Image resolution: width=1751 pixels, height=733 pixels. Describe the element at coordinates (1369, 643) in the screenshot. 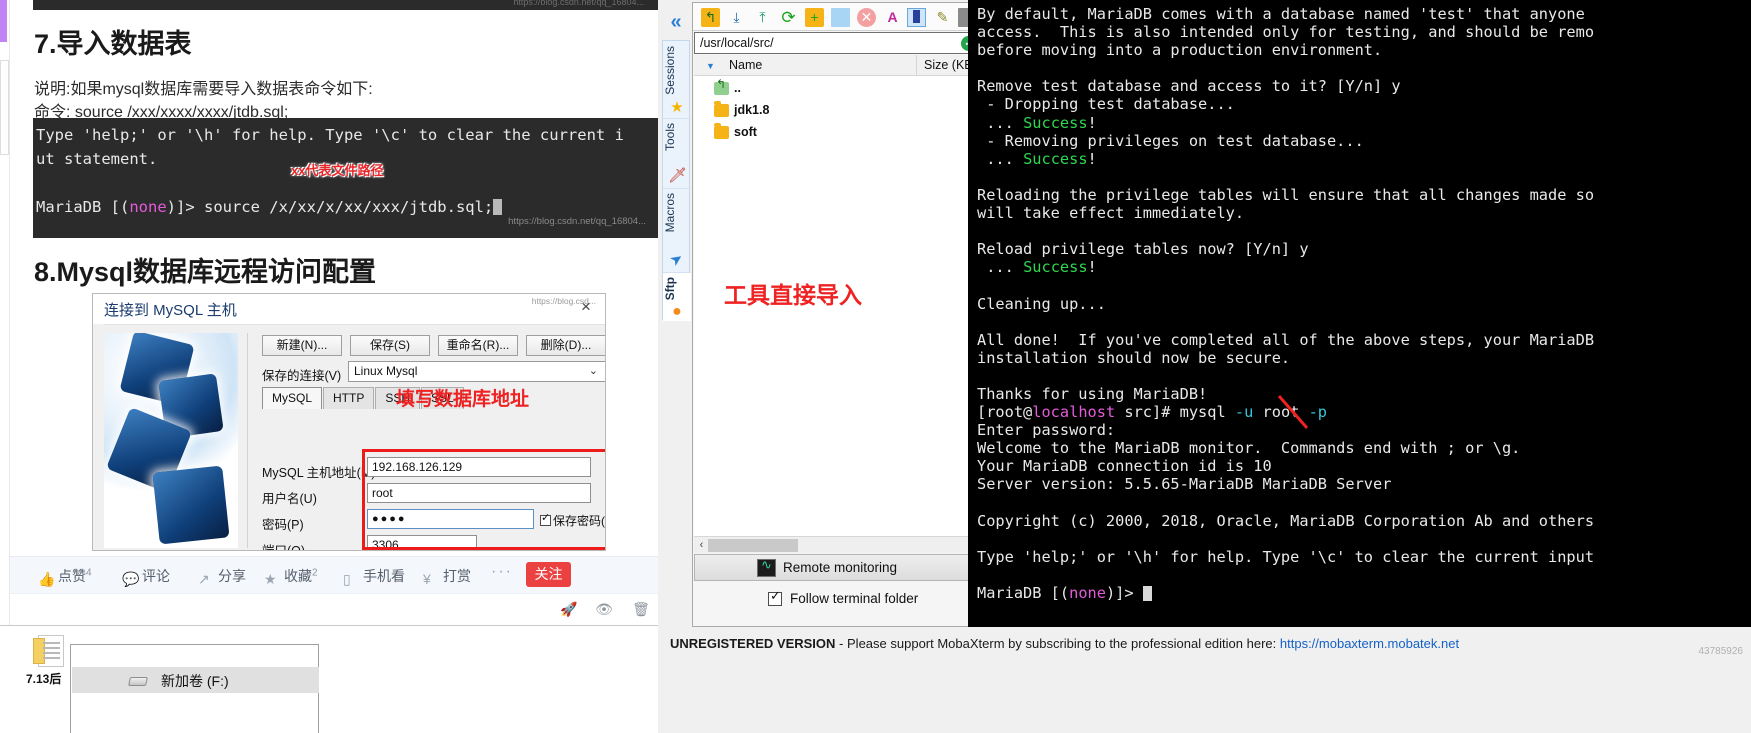

I see `mobaxterm-link: https://mobaxterm.mobatek.net` at that location.